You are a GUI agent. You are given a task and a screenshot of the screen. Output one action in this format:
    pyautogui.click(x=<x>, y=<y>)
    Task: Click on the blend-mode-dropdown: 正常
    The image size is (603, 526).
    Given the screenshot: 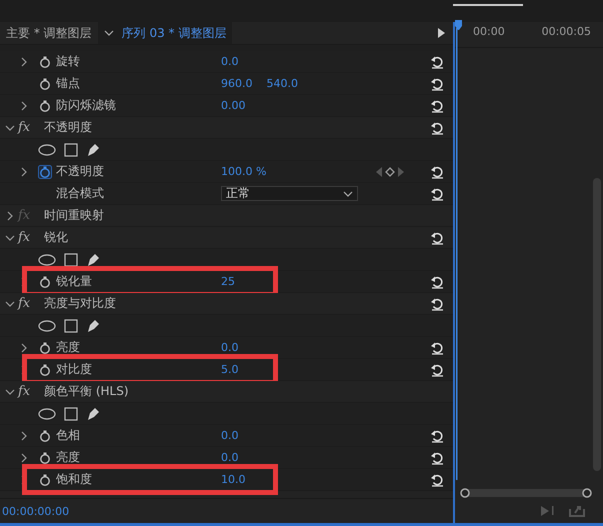 What is the action you would take?
    pyautogui.click(x=289, y=193)
    